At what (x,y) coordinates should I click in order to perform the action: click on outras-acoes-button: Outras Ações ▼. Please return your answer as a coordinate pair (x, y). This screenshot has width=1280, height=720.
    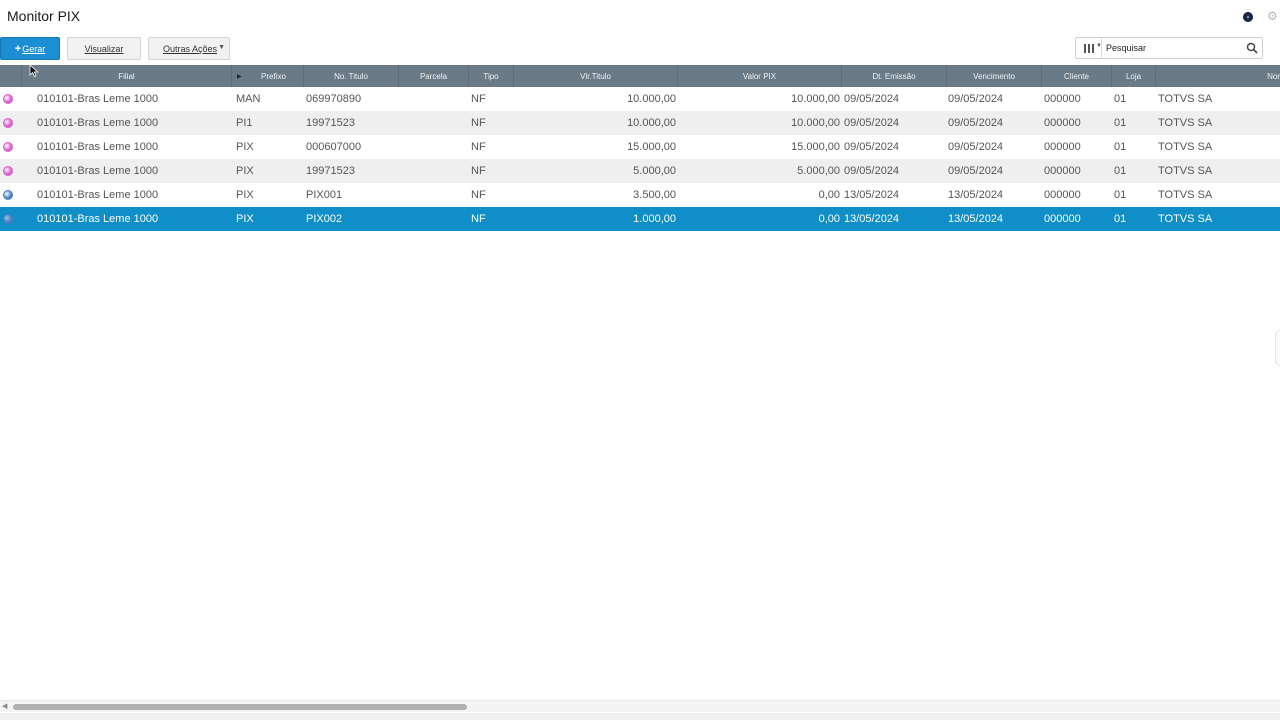
    Looking at the image, I should click on (189, 48).